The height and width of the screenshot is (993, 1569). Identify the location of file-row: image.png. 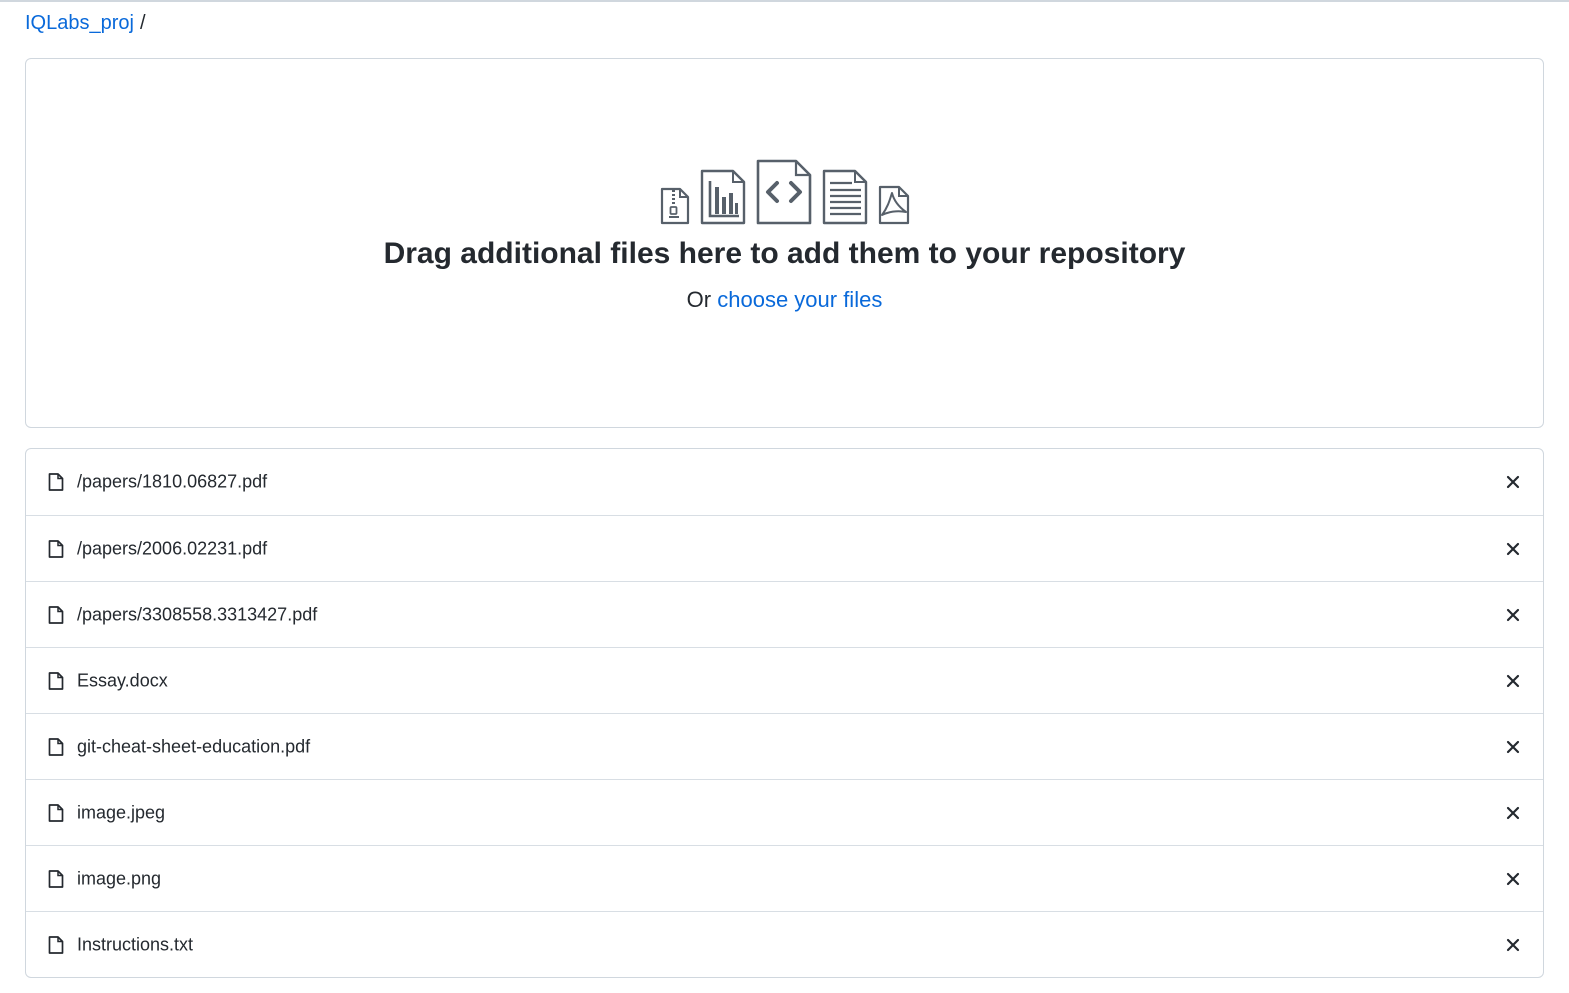
(784, 878).